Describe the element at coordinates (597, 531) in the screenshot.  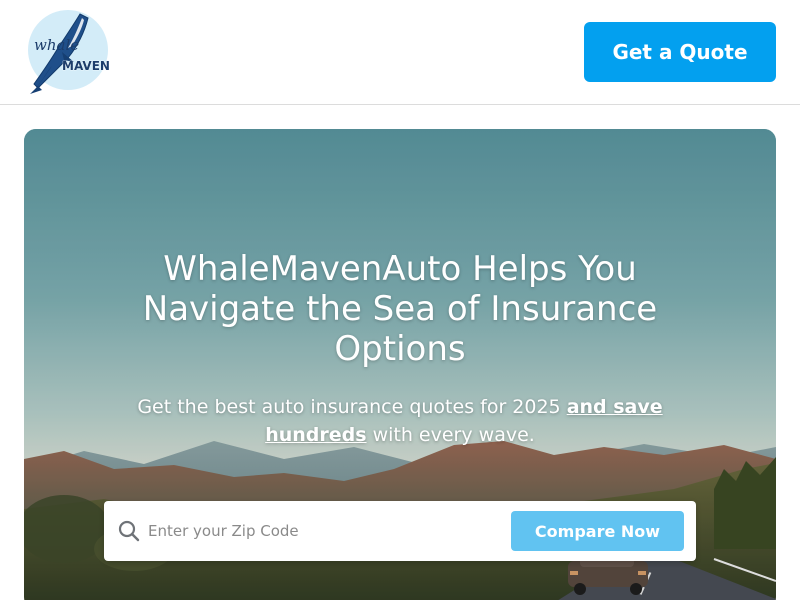
I see `compare-now-button: Compare Now` at that location.